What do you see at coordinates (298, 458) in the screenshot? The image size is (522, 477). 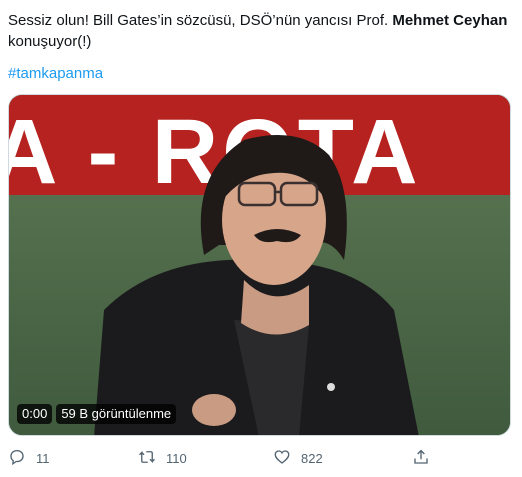 I see `like-button: 822` at bounding box center [298, 458].